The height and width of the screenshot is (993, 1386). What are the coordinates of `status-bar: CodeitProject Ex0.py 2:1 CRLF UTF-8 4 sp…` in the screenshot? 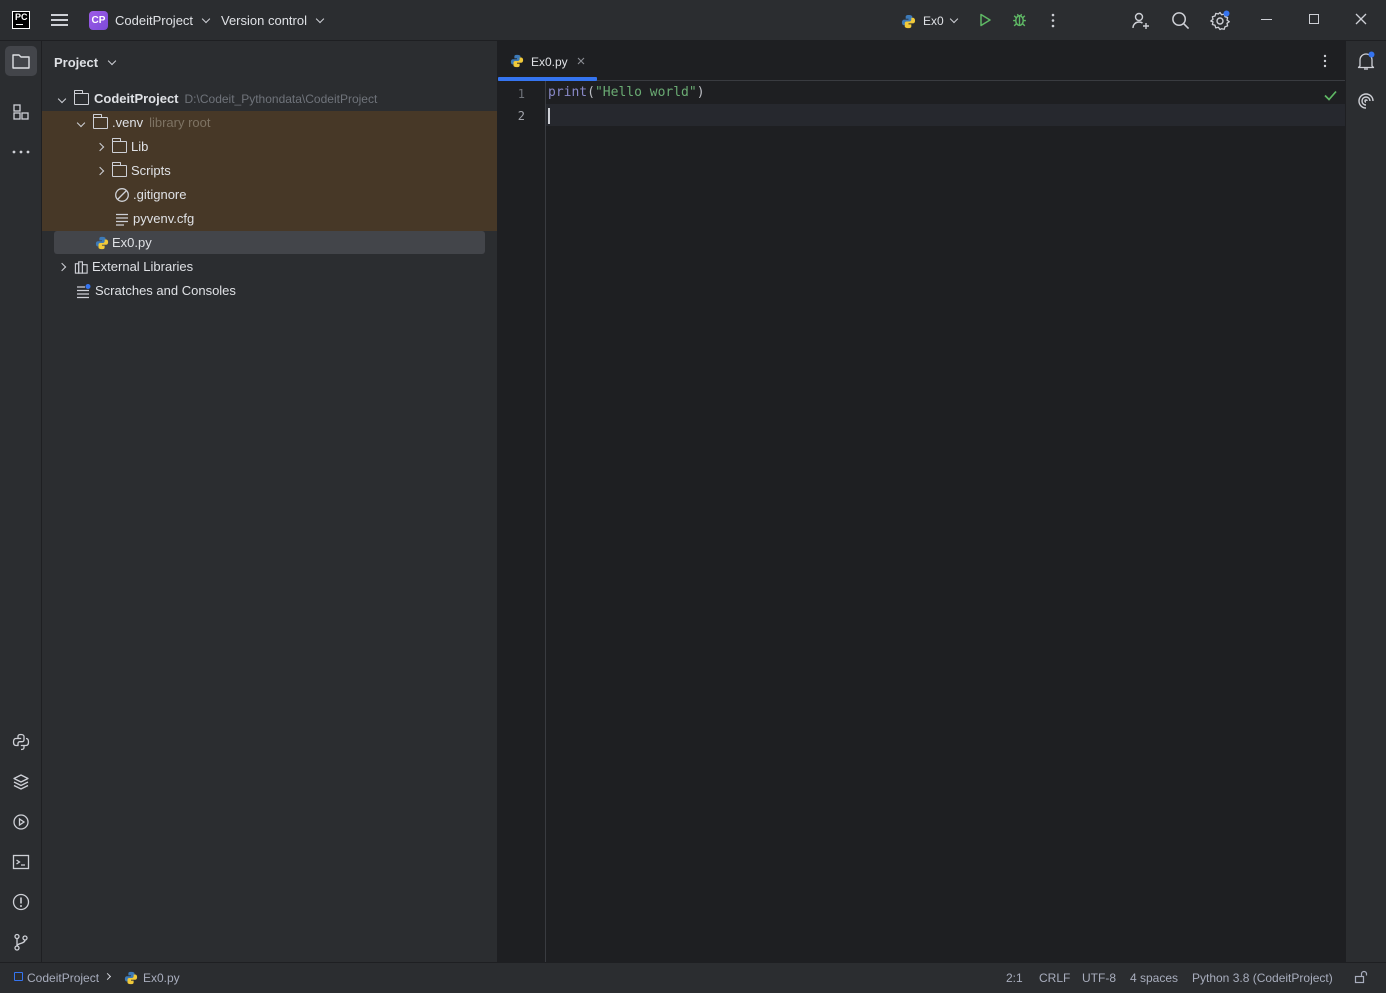 It's located at (693, 977).